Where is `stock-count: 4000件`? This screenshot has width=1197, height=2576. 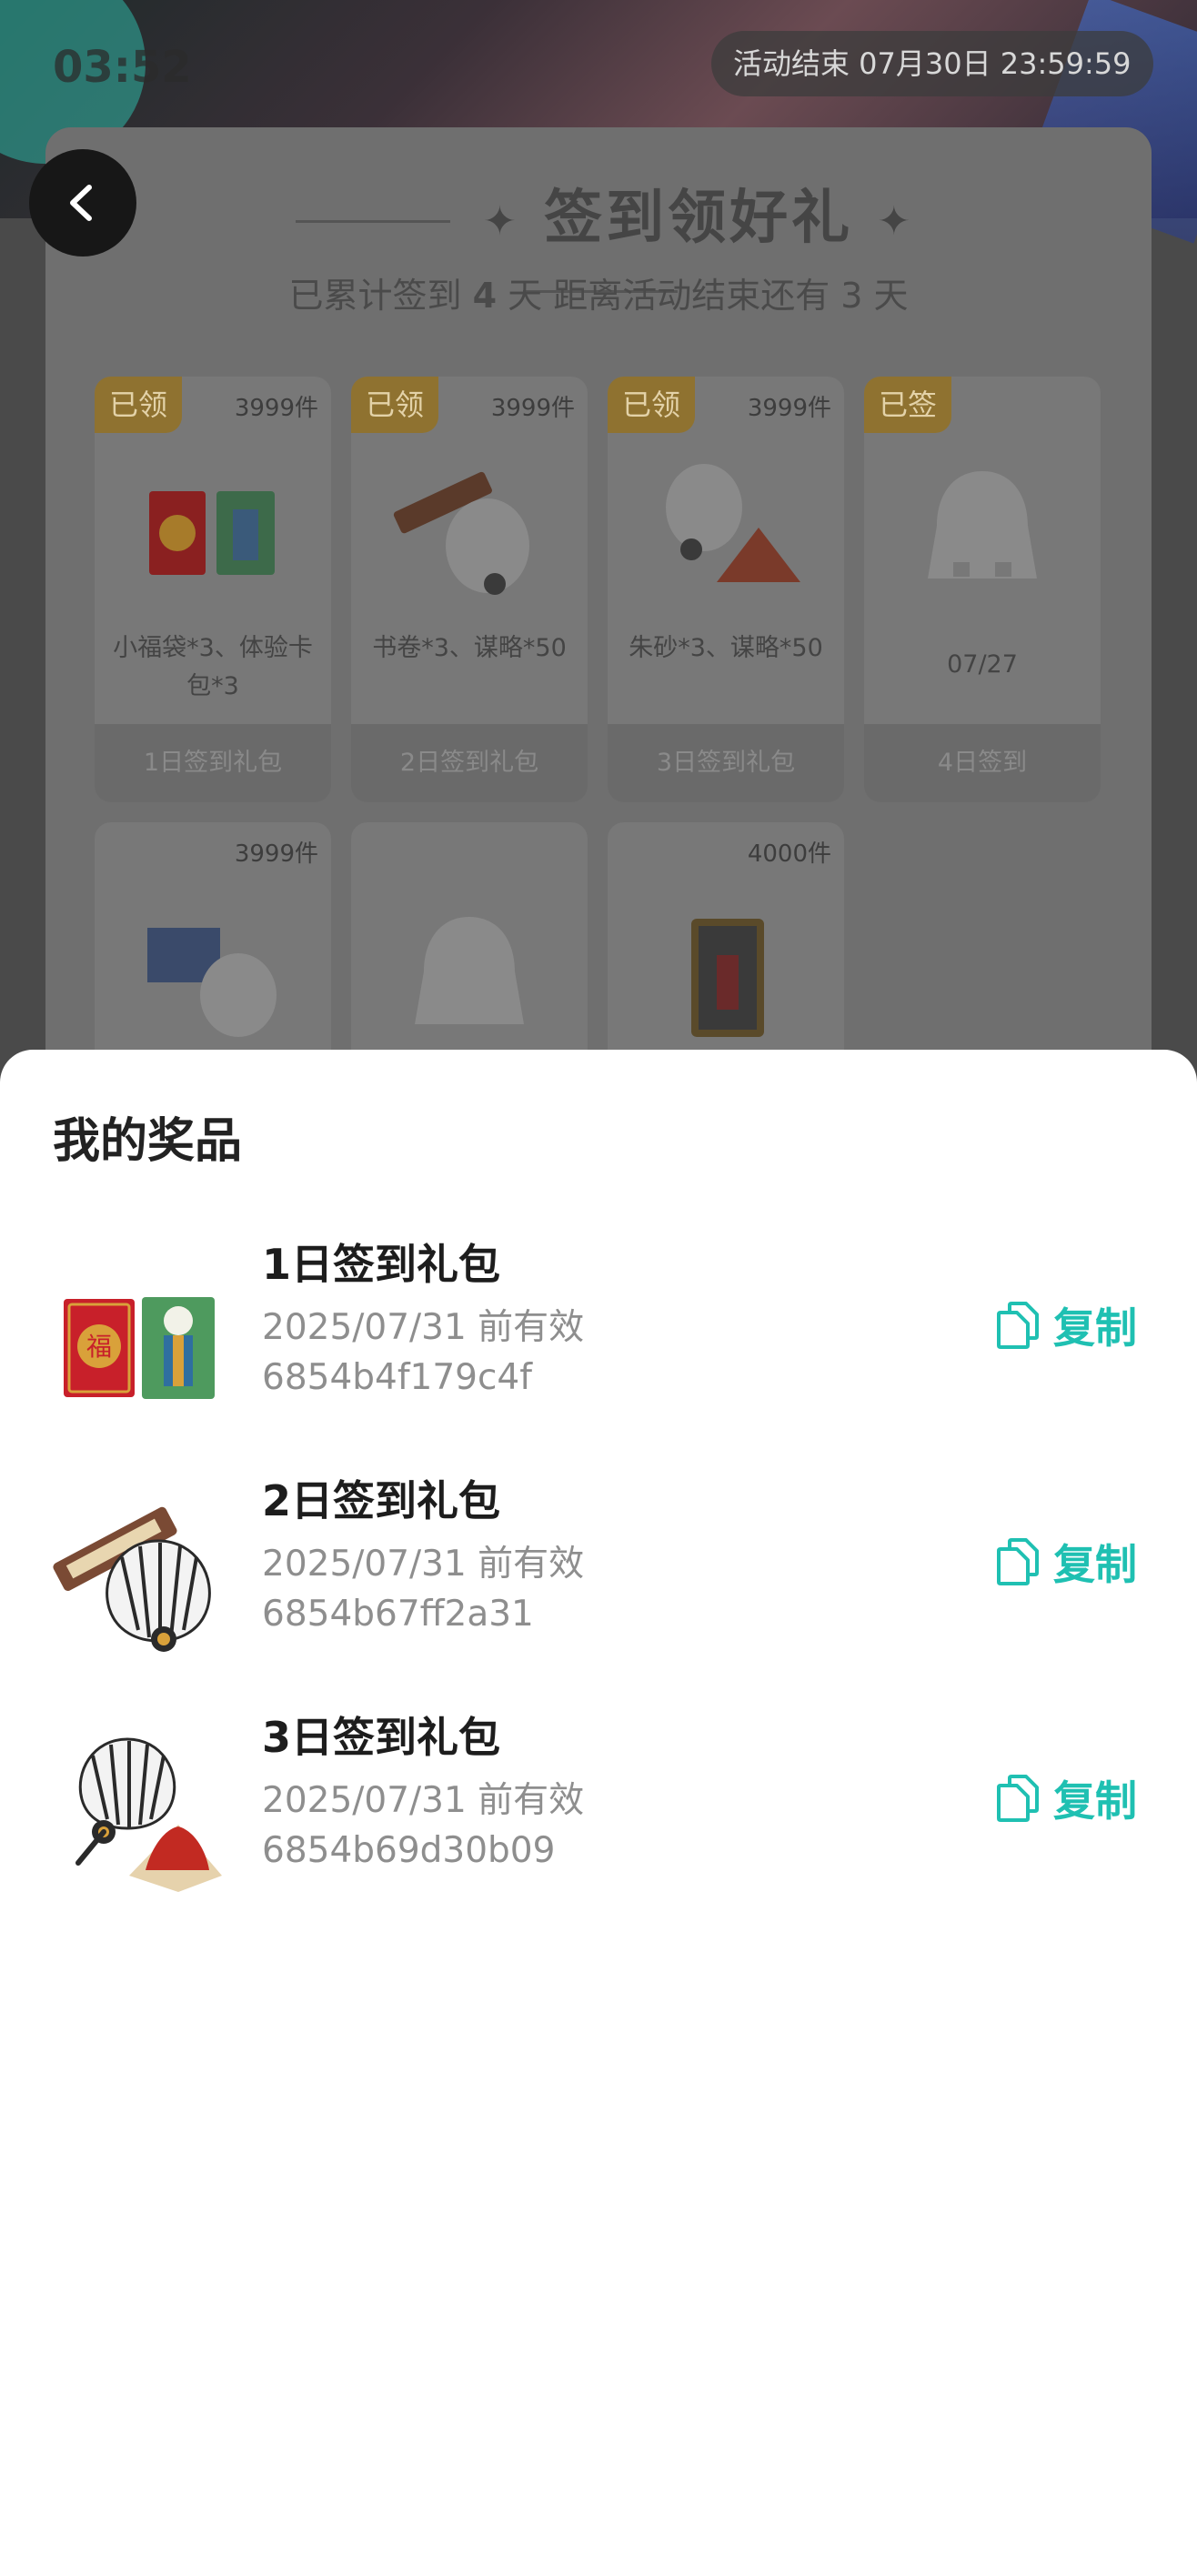
stock-count: 4000件 is located at coordinates (789, 854).